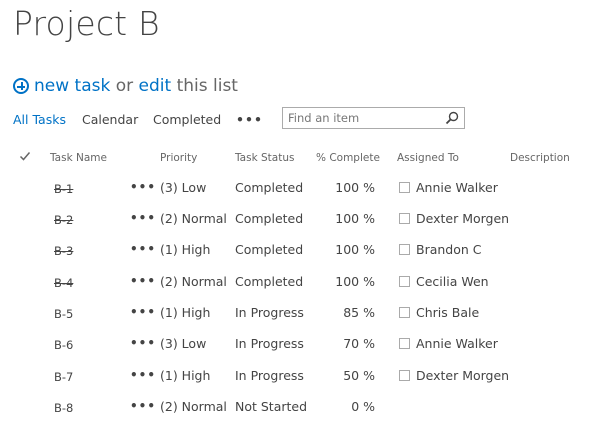  I want to click on task-name-link: B-3, so click(63, 251).